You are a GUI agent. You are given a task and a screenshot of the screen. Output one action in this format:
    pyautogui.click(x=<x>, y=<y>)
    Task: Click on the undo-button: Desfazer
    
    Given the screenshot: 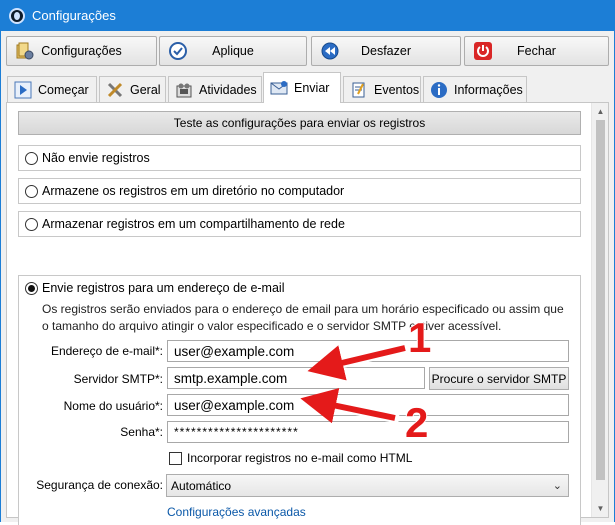 What is the action you would take?
    pyautogui.click(x=386, y=51)
    